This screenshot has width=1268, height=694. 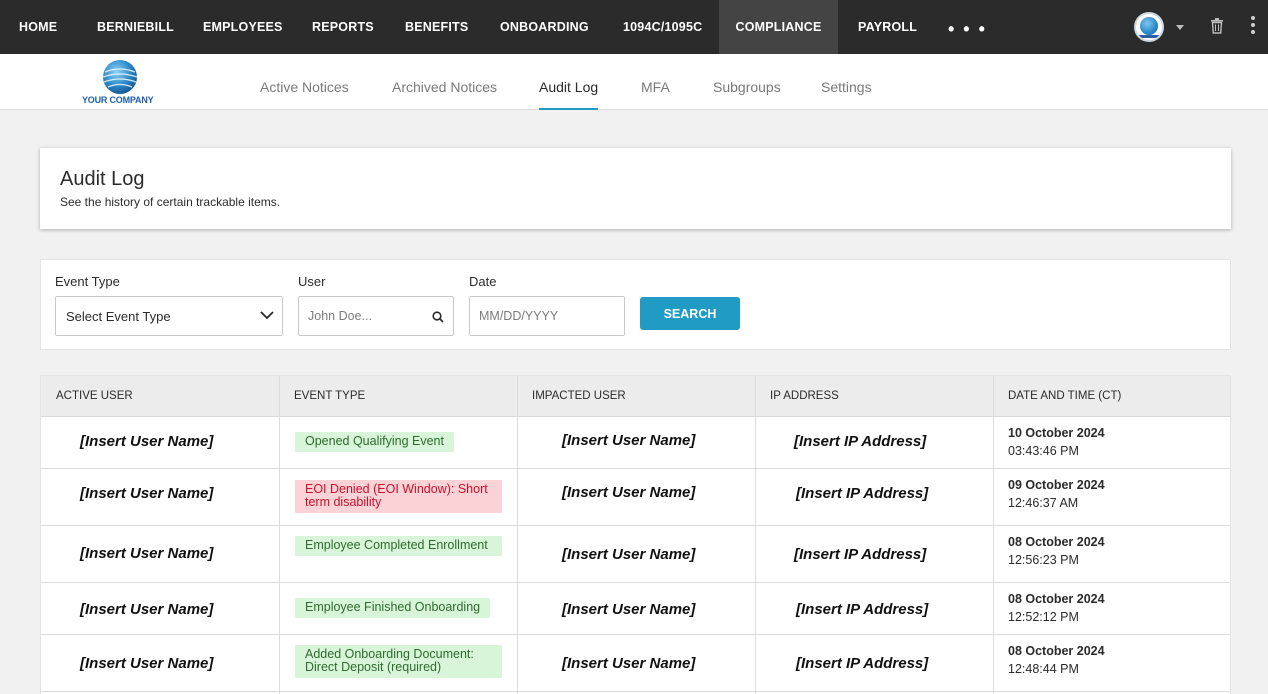 I want to click on event-type-label: Event Type, so click(x=87, y=281).